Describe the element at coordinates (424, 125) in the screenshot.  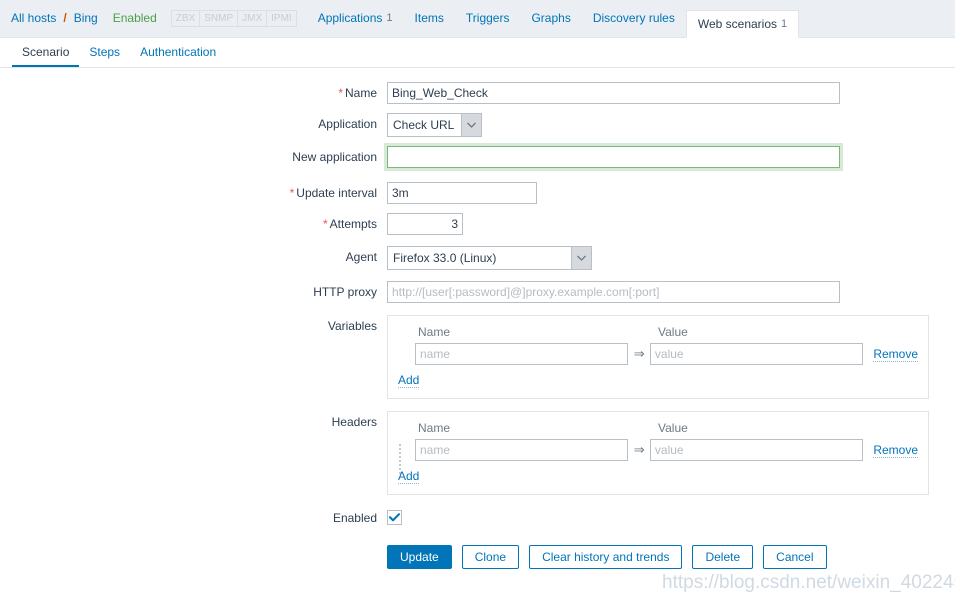
I see `application-select-value: Check URL` at that location.